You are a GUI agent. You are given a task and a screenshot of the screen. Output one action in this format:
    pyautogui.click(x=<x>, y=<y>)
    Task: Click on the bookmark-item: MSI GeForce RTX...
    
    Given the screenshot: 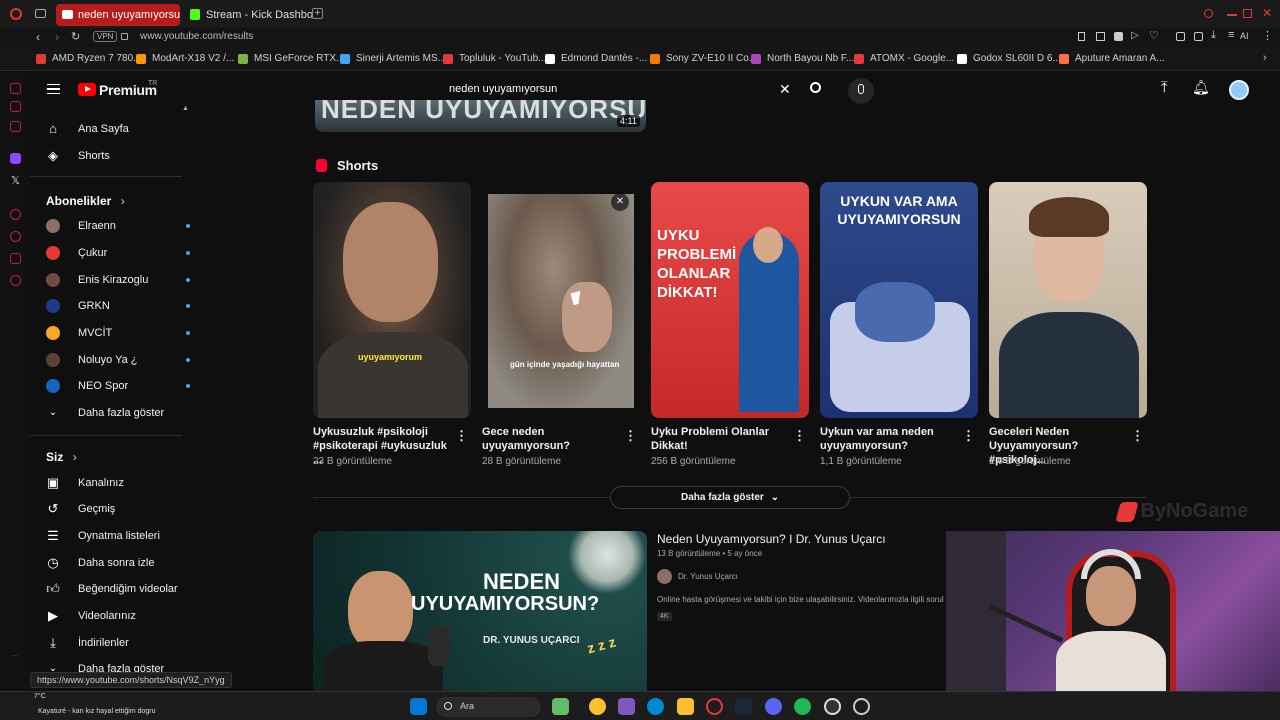 What is the action you would take?
    pyautogui.click(x=291, y=59)
    